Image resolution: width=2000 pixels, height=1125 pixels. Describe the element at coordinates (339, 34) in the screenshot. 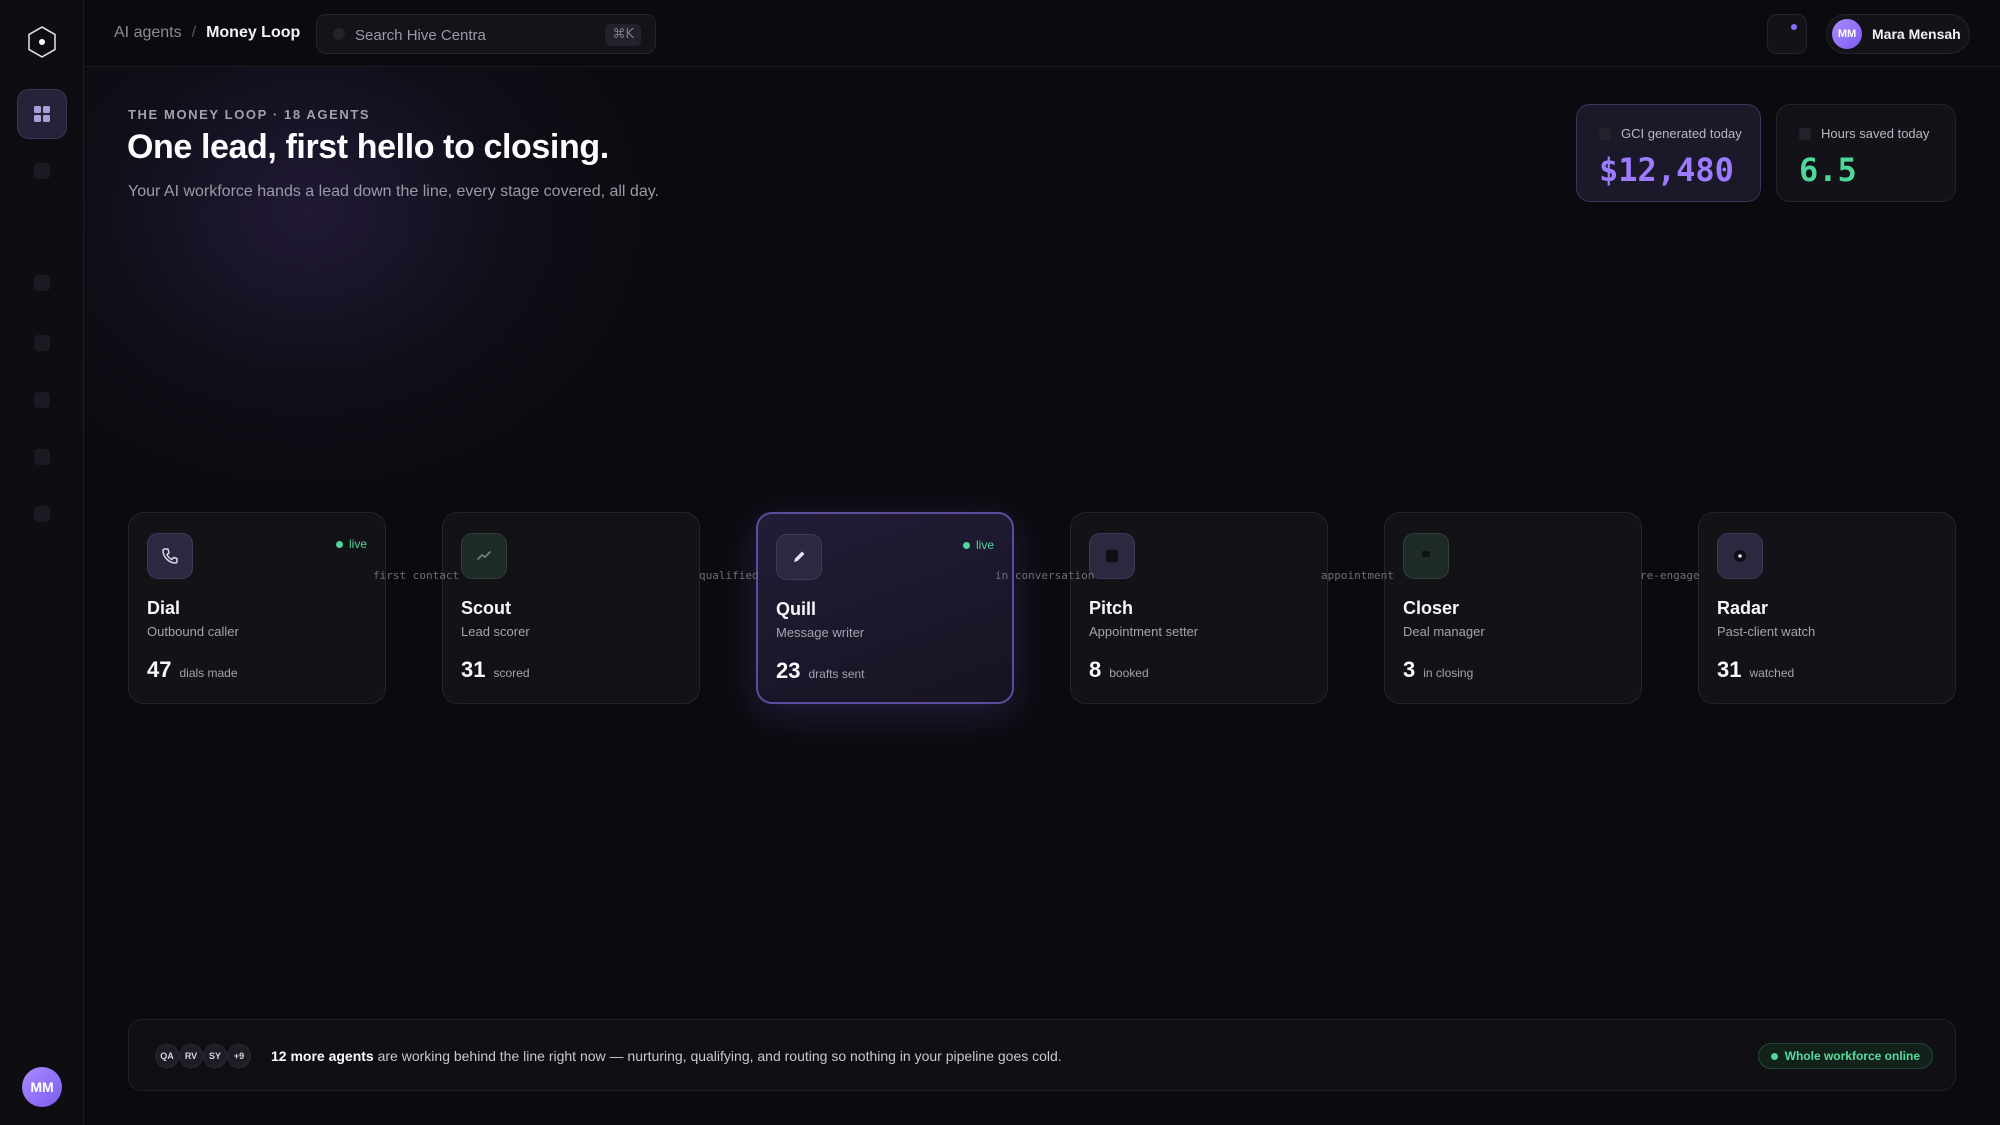

I see `search-icon` at that location.